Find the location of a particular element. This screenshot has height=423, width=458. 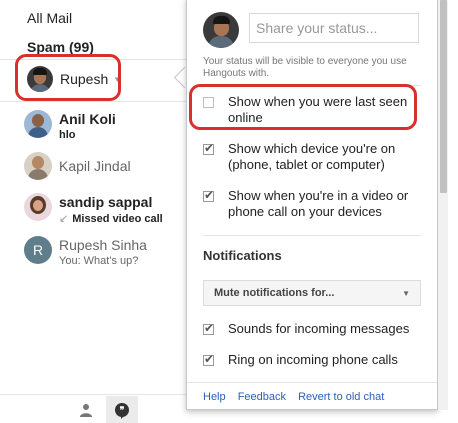

contact-name: Rupesh Sinha is located at coordinates (103, 245).